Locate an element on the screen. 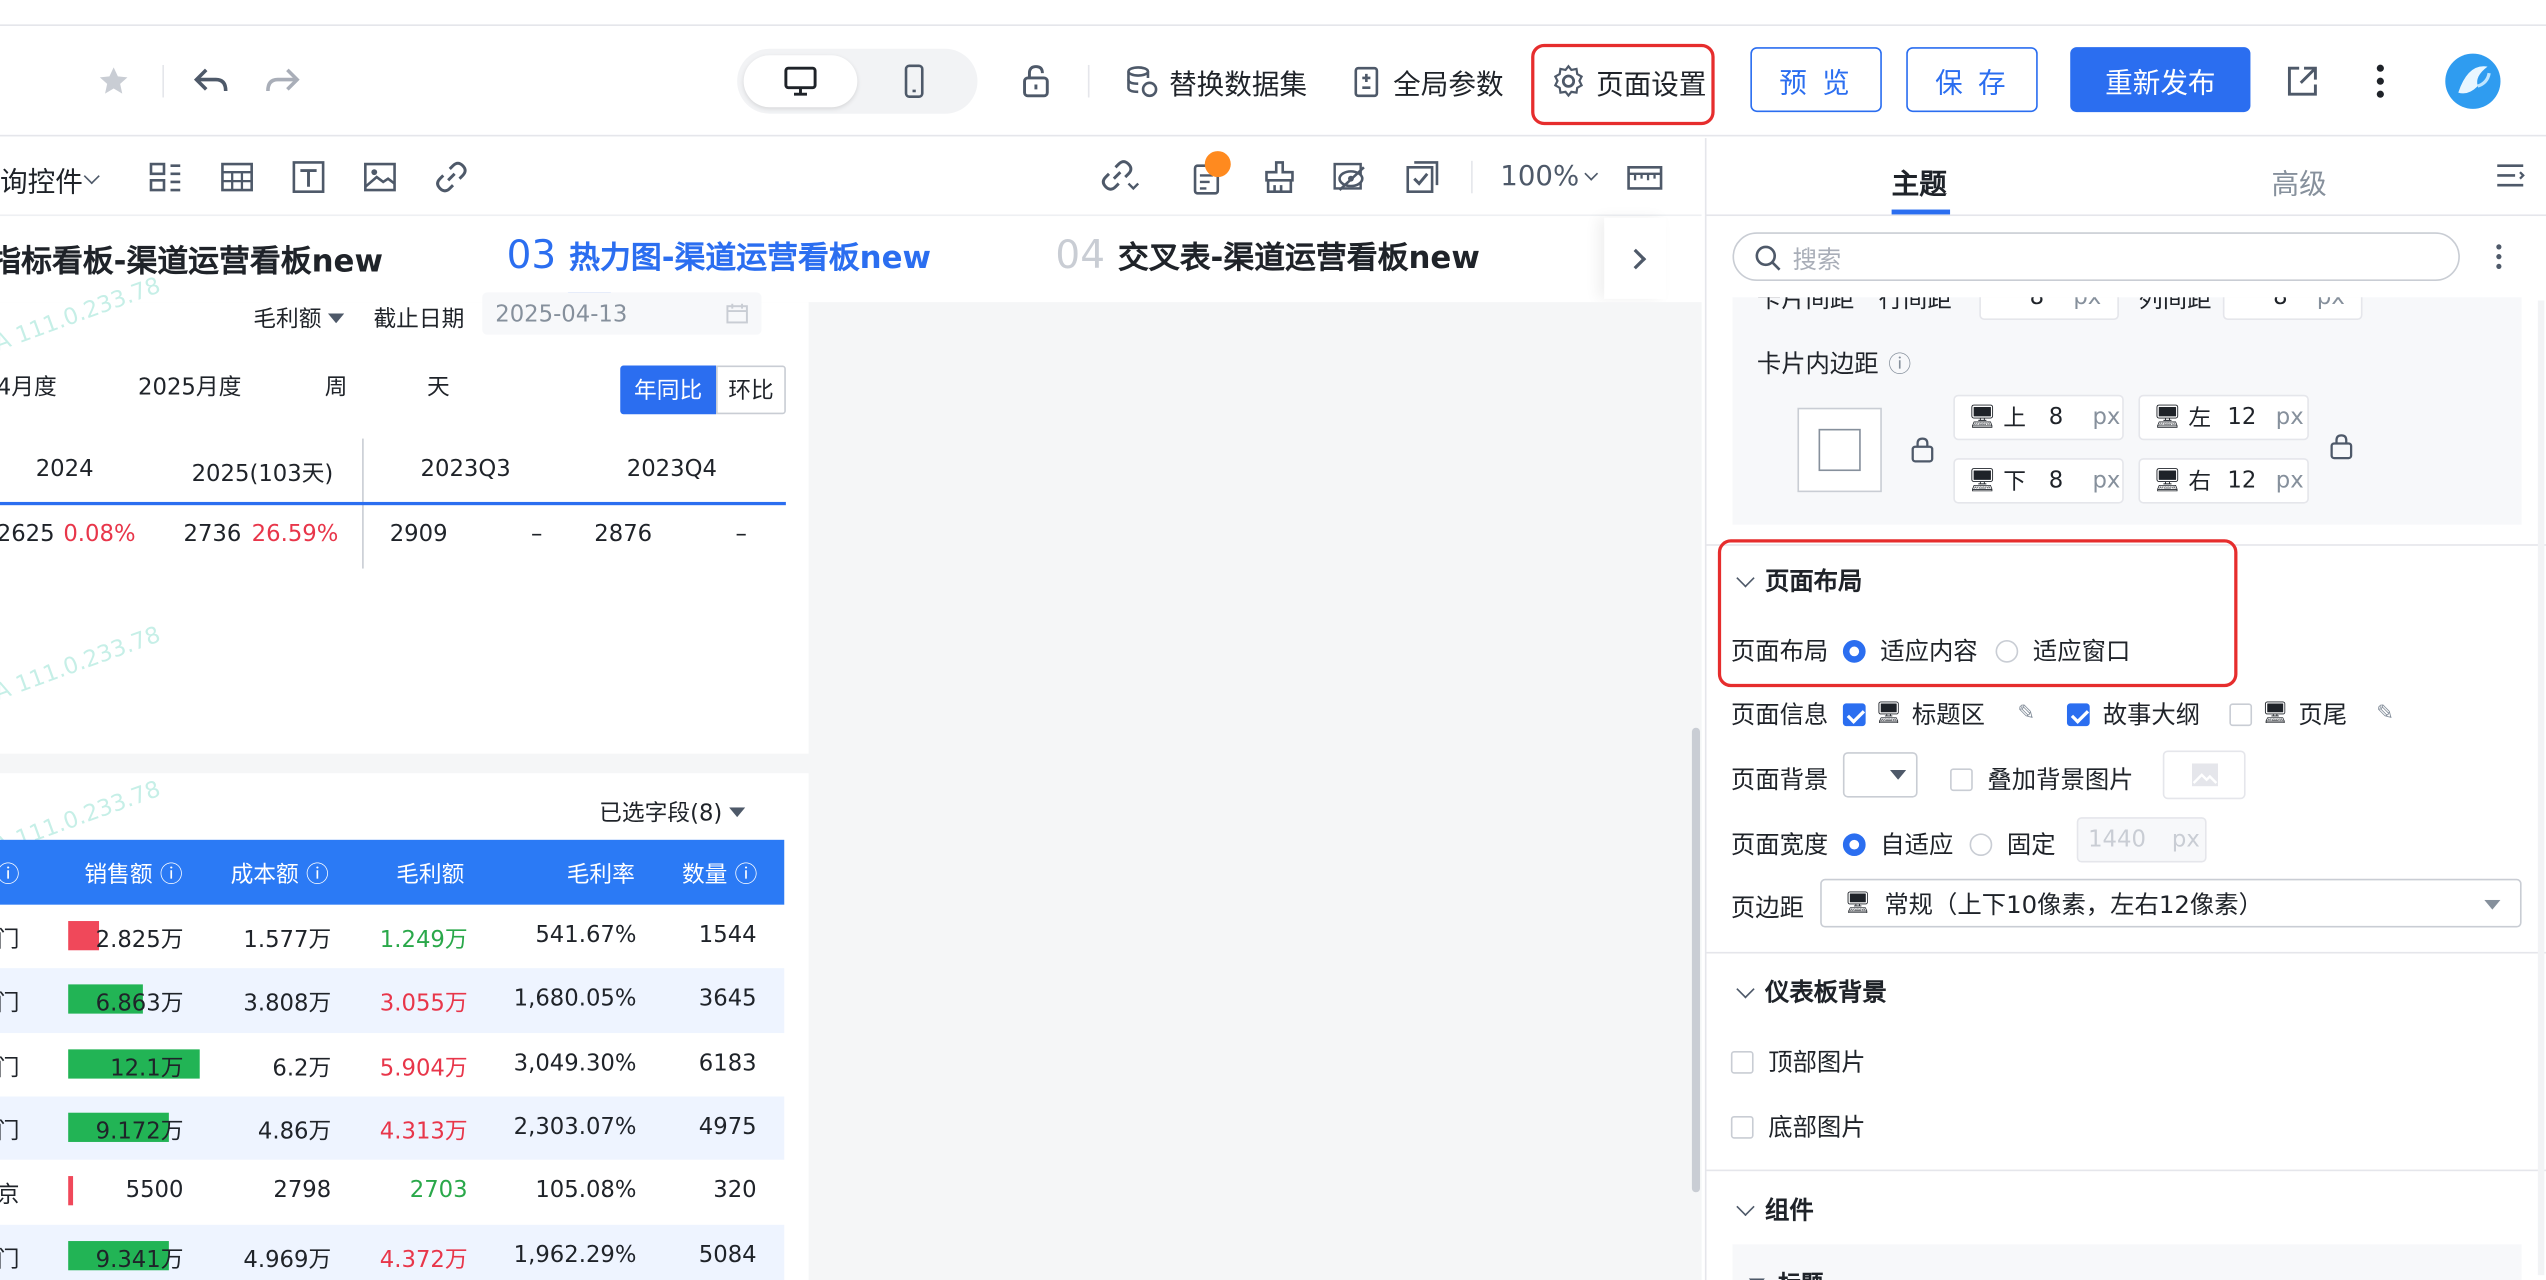 The height and width of the screenshot is (1280, 2546). caret-down-icon is located at coordinates (2492, 904).